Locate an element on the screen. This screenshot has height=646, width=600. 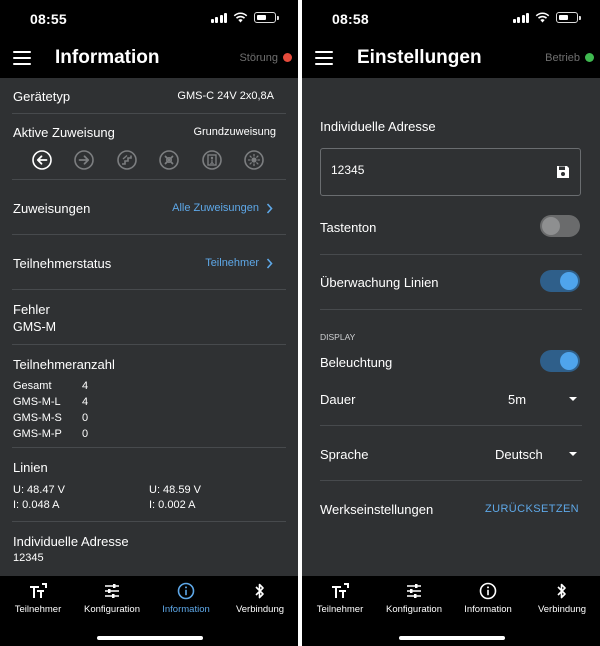
save-icon is located at coordinates (563, 172).